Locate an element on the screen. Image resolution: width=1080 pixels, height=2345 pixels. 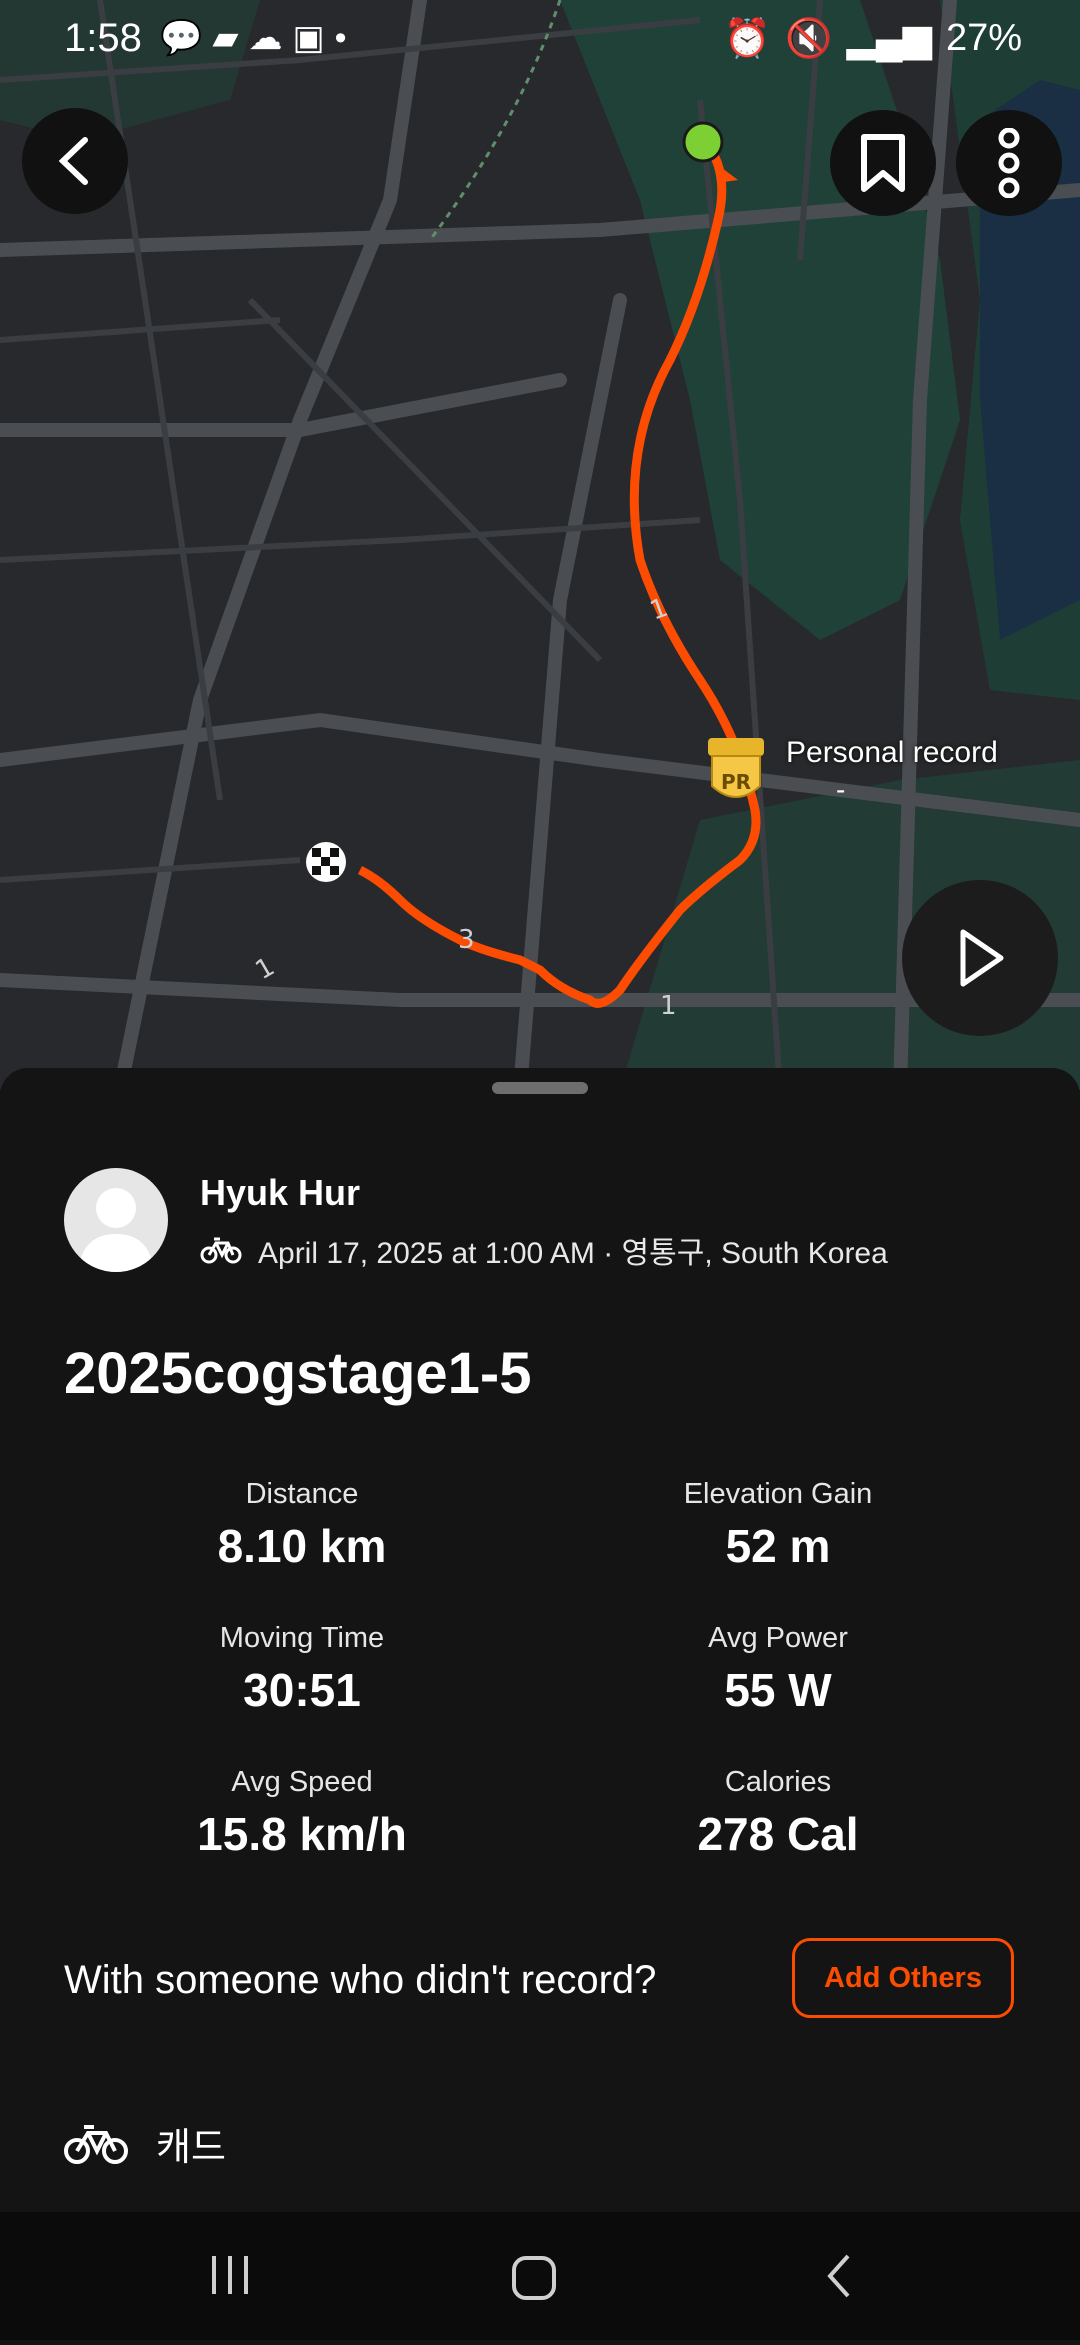
chat-icon: ☁ is located at coordinates (270, 38).